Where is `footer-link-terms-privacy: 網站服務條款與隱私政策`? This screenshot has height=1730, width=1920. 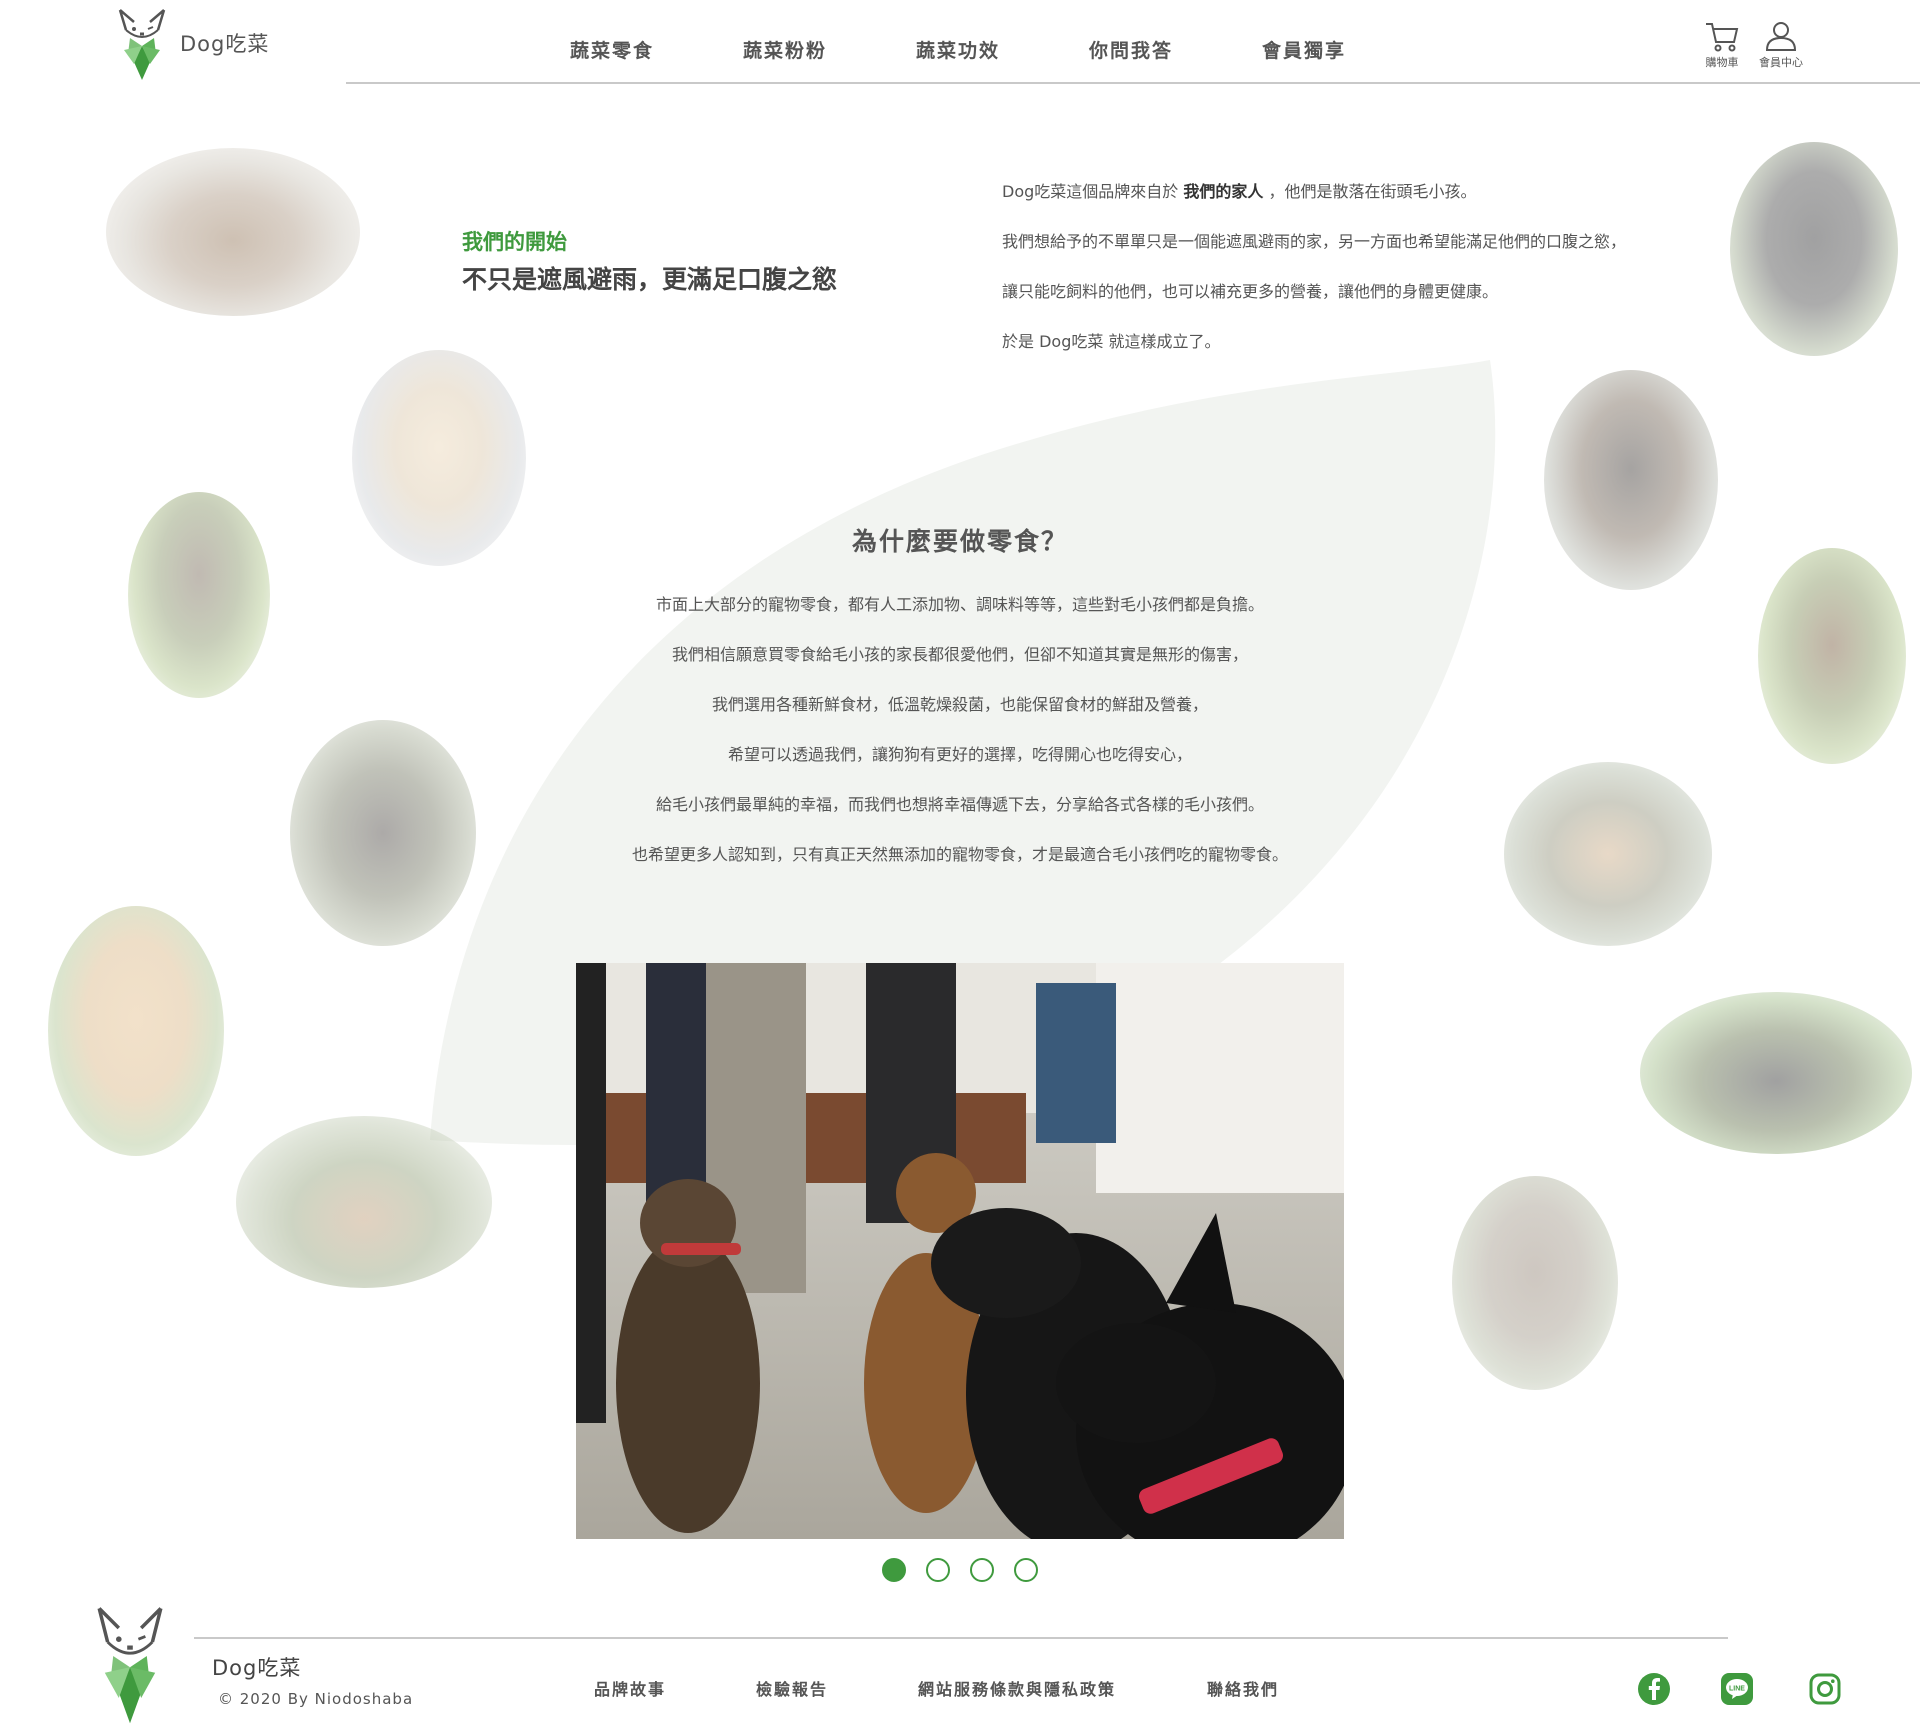
footer-link-terms-privacy: 網站服務條款與隱私政策 is located at coordinates (1017, 1688).